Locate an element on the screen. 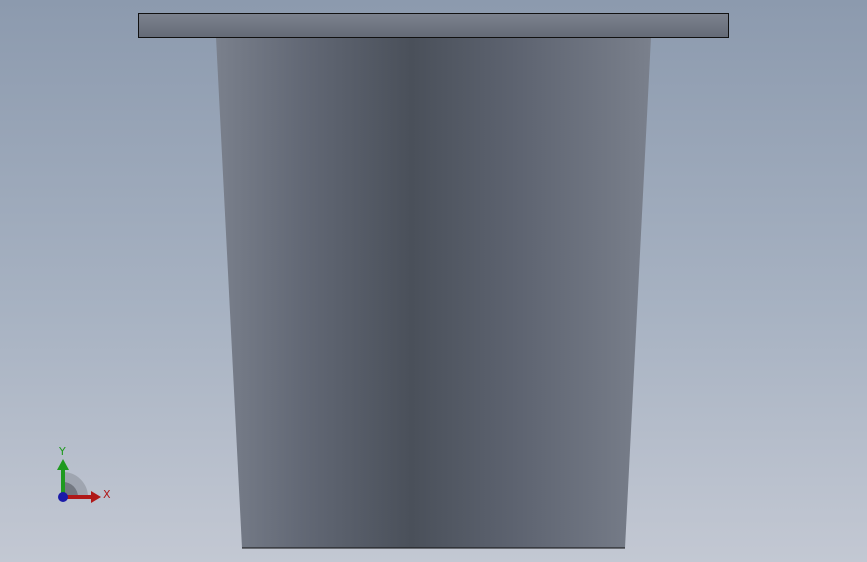 This screenshot has width=867, height=562. triad-z-axis is located at coordinates (63, 497).